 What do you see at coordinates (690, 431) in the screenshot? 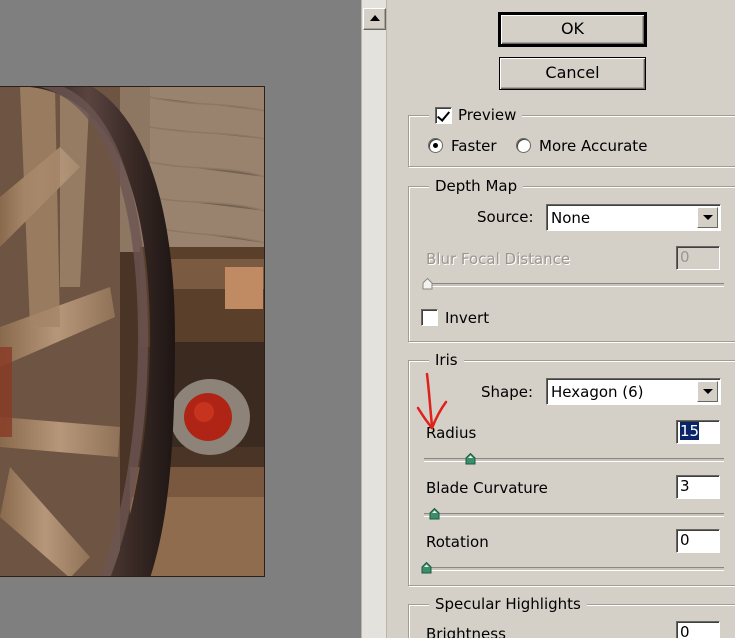
I see `radius-value: 15` at bounding box center [690, 431].